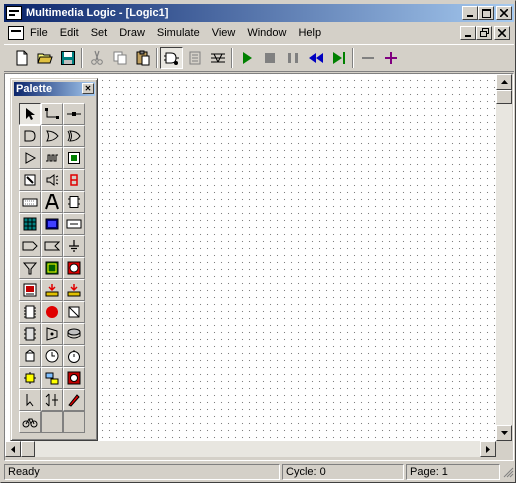  What do you see at coordinates (30, 136) in the screenshot?
I see `and-gate-icon` at bounding box center [30, 136].